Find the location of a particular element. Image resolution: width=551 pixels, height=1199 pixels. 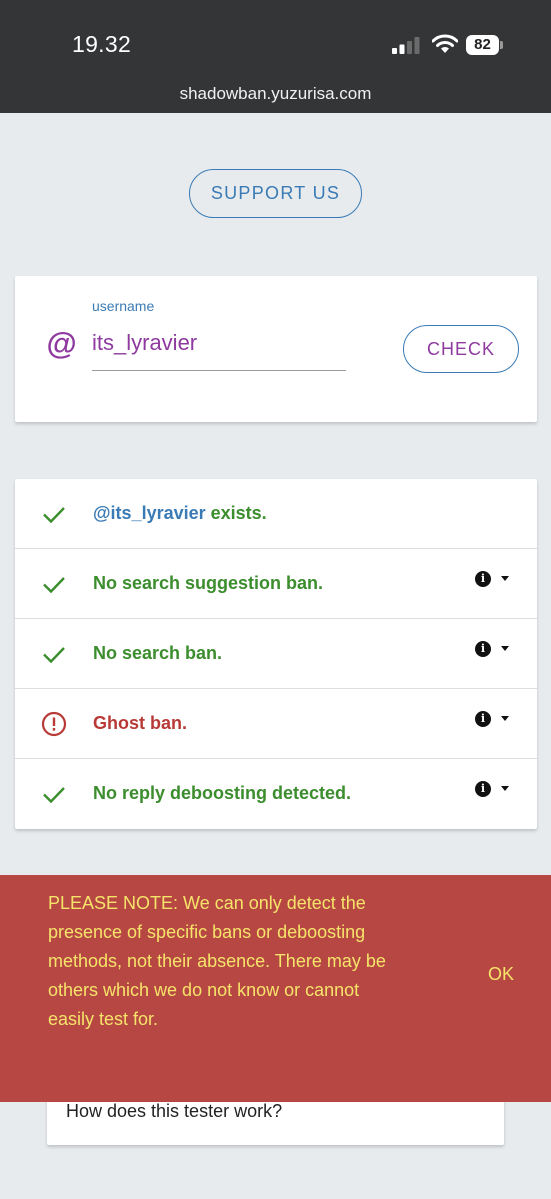

username-link: @its_lyravier is located at coordinates (149, 513).